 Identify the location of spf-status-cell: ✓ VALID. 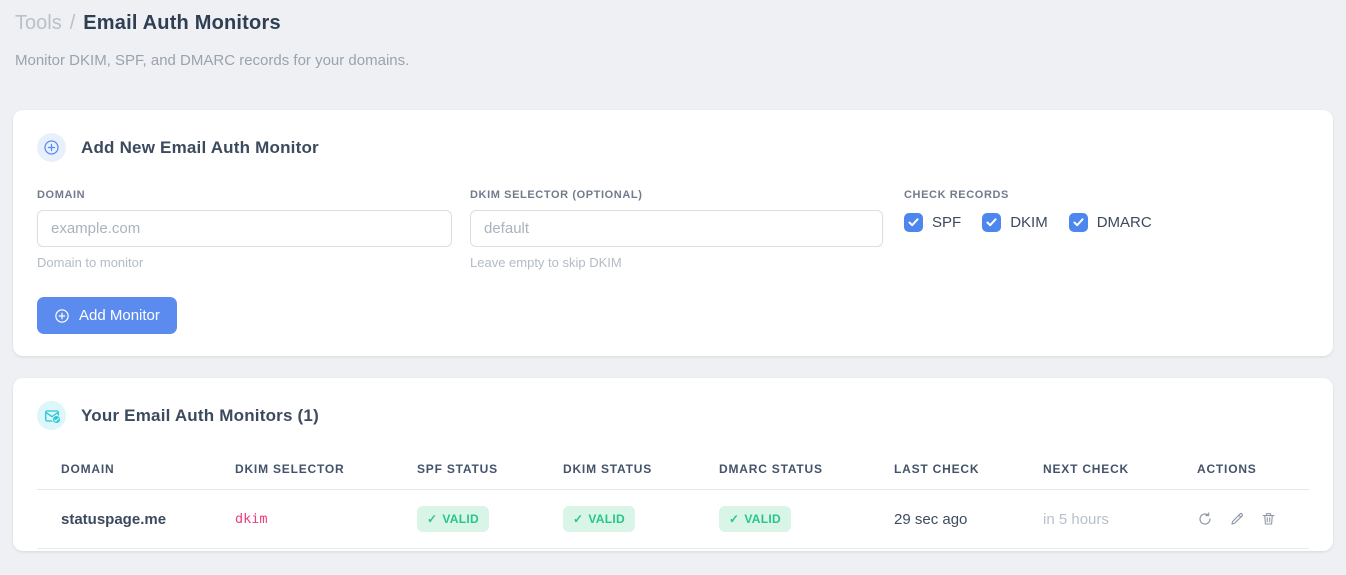
(490, 519).